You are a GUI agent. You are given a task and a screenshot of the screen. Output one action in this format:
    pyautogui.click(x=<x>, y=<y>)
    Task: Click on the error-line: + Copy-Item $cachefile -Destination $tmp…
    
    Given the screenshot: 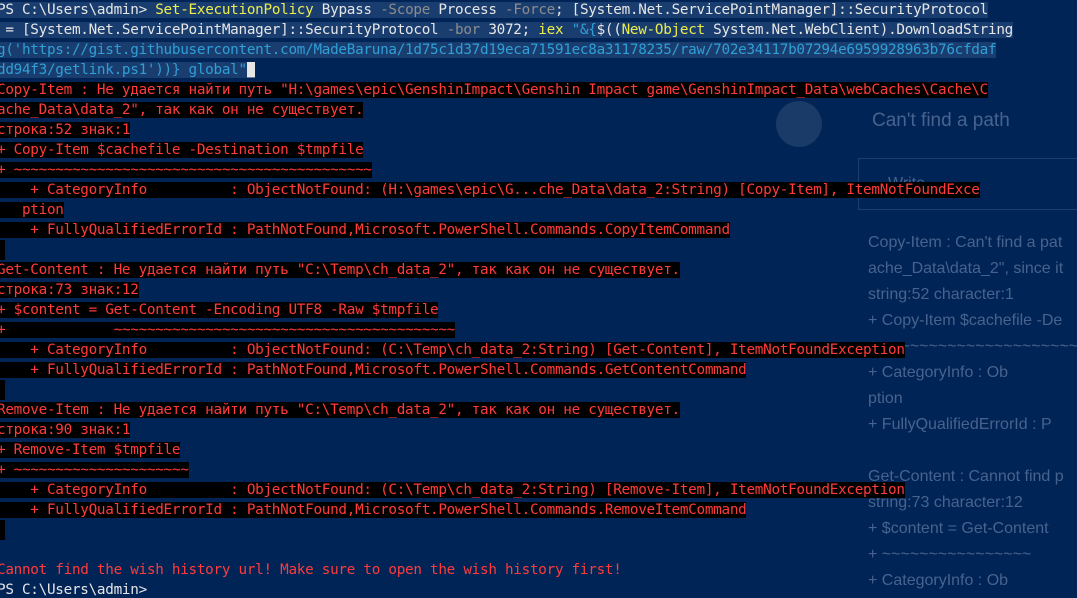 What is the action you would take?
    pyautogui.click(x=506, y=150)
    